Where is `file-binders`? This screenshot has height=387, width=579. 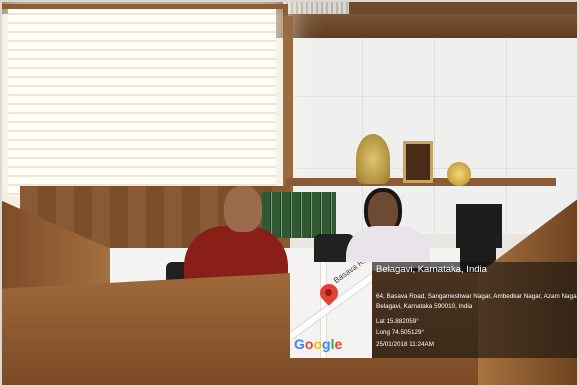 file-binders is located at coordinates (299, 215).